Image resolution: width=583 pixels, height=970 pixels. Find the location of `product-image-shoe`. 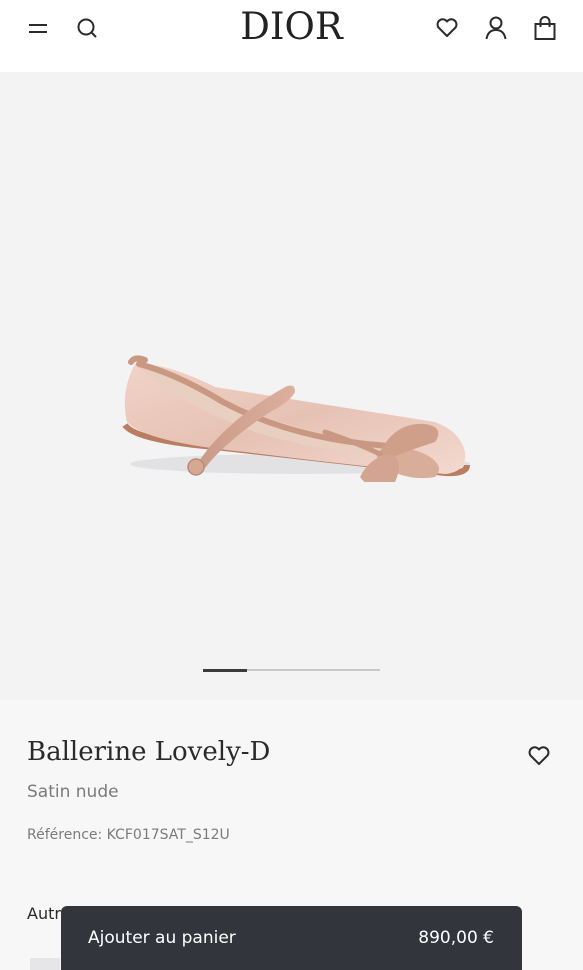

product-image-shoe is located at coordinates (296, 418).